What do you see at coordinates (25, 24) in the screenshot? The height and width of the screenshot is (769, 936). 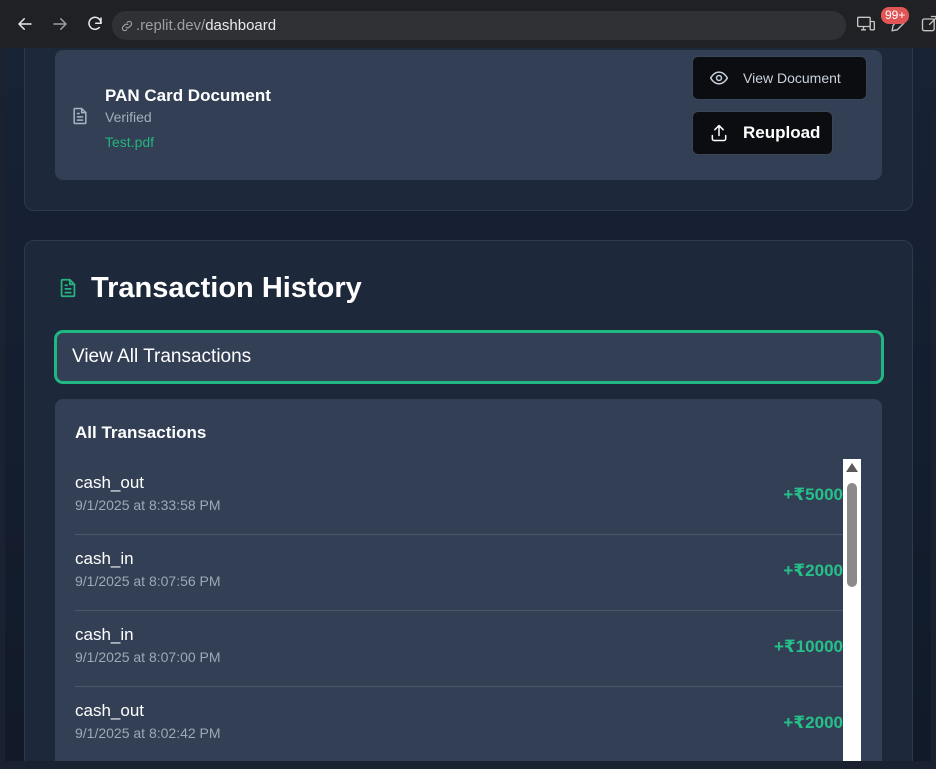 I see `back-icon` at bounding box center [25, 24].